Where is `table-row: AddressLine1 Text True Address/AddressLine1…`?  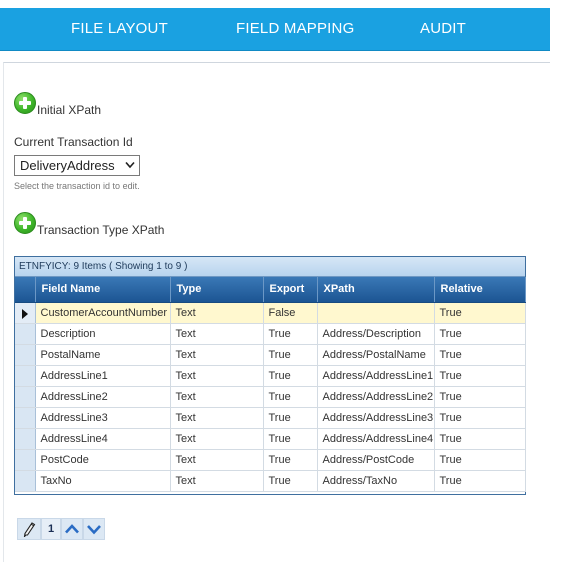 table-row: AddressLine1 Text True Address/AddressLine1… is located at coordinates (270, 376).